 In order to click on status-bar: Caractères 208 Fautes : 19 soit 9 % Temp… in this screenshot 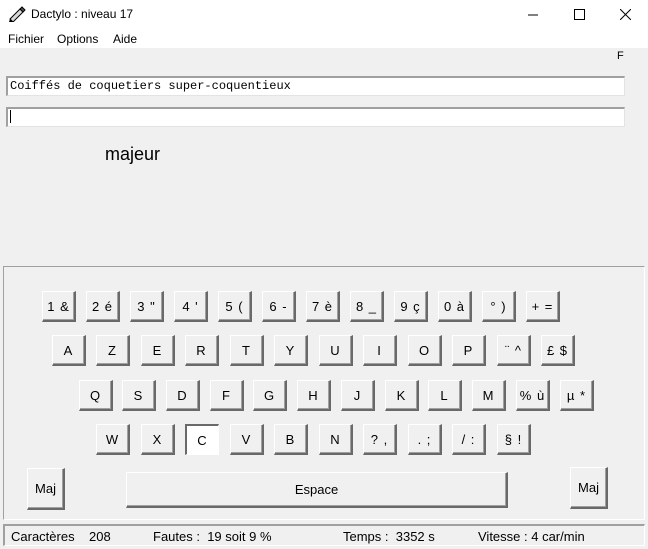, I will do `click(324, 535)`.